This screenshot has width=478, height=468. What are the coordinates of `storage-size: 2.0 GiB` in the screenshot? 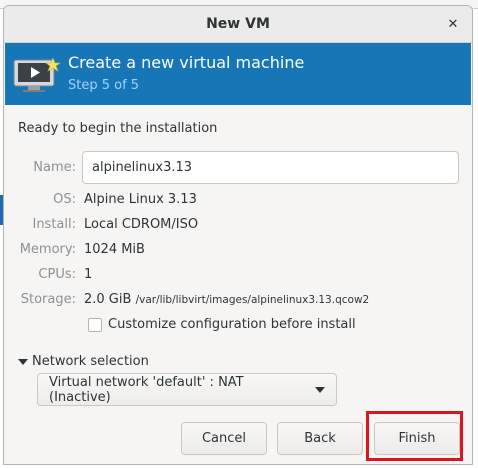 It's located at (108, 299).